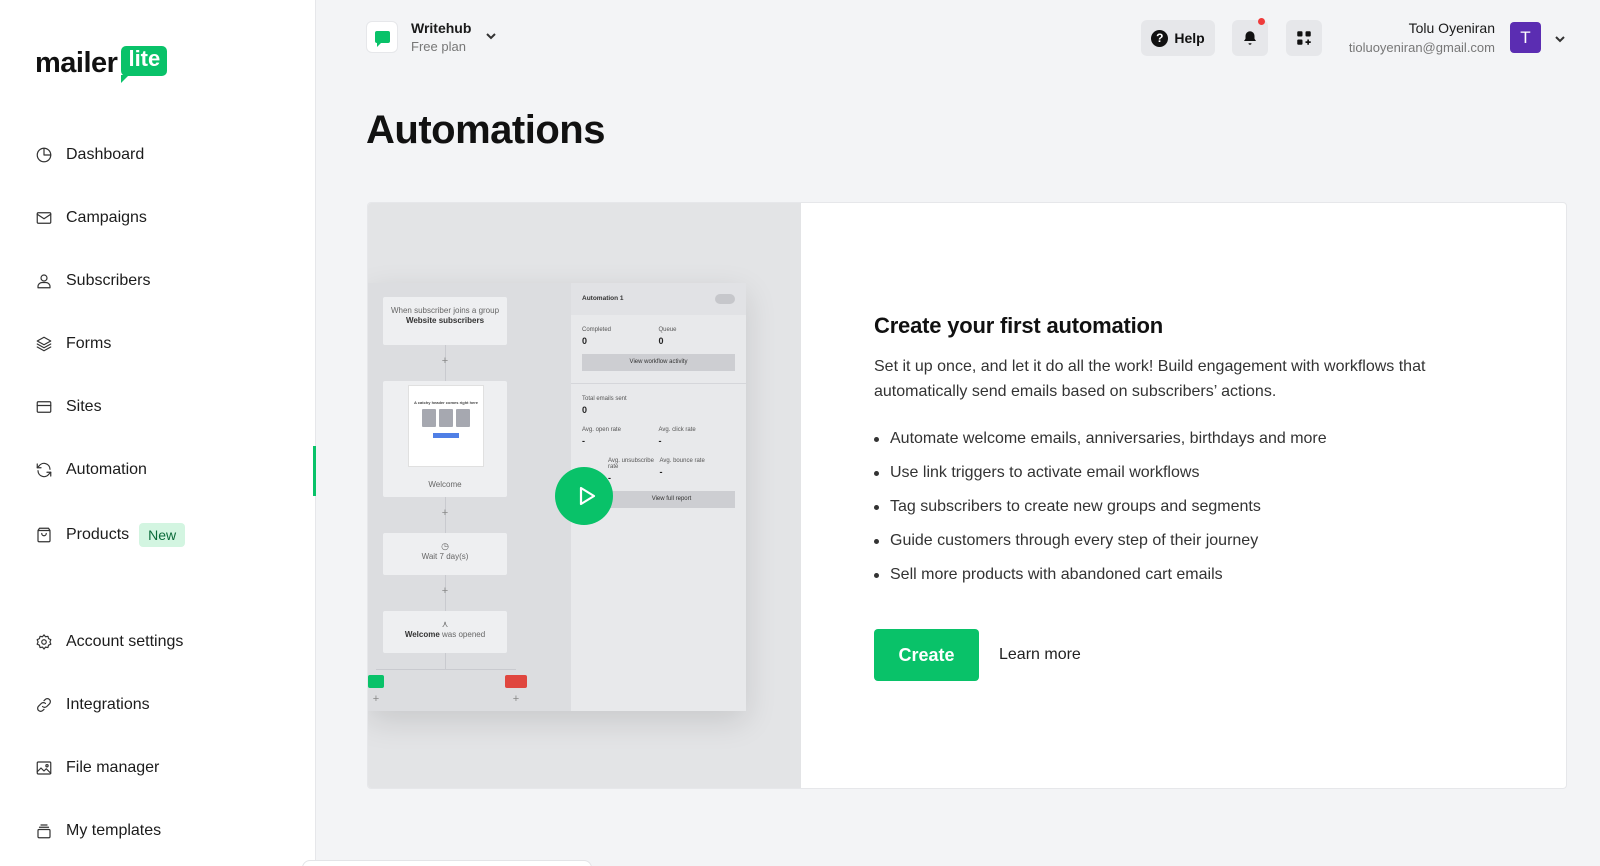 The height and width of the screenshot is (866, 1600). I want to click on mailerlite-logo: mailer lite, so click(101, 61).